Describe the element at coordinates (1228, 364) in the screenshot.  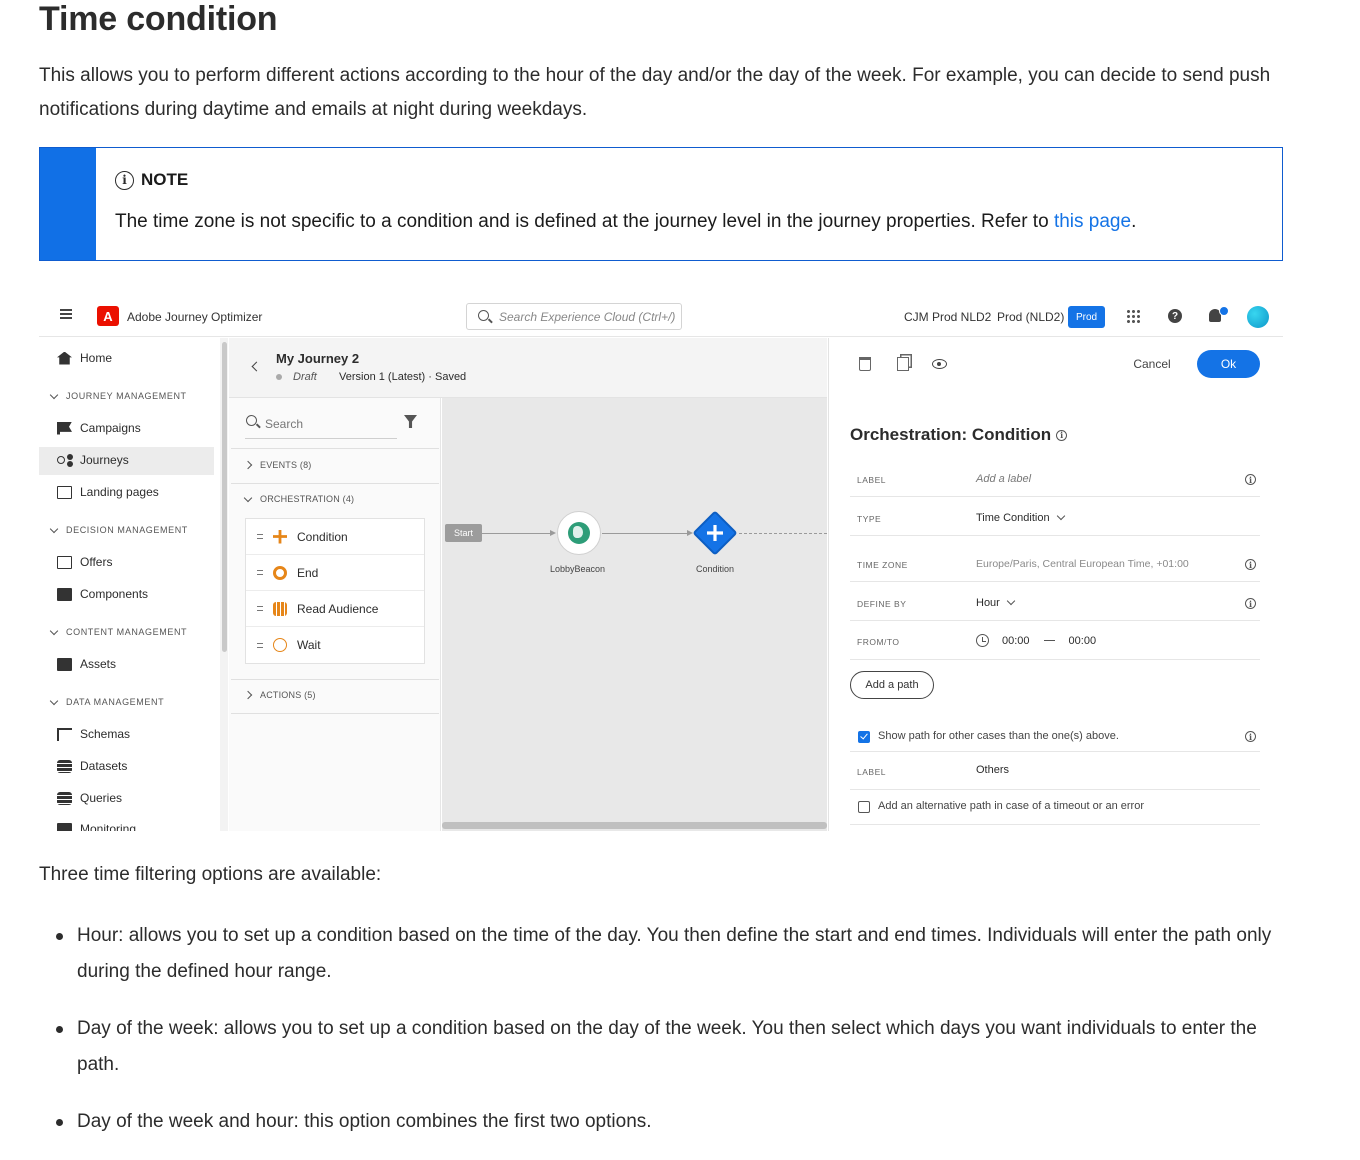
I see `ok-button: Ok` at that location.